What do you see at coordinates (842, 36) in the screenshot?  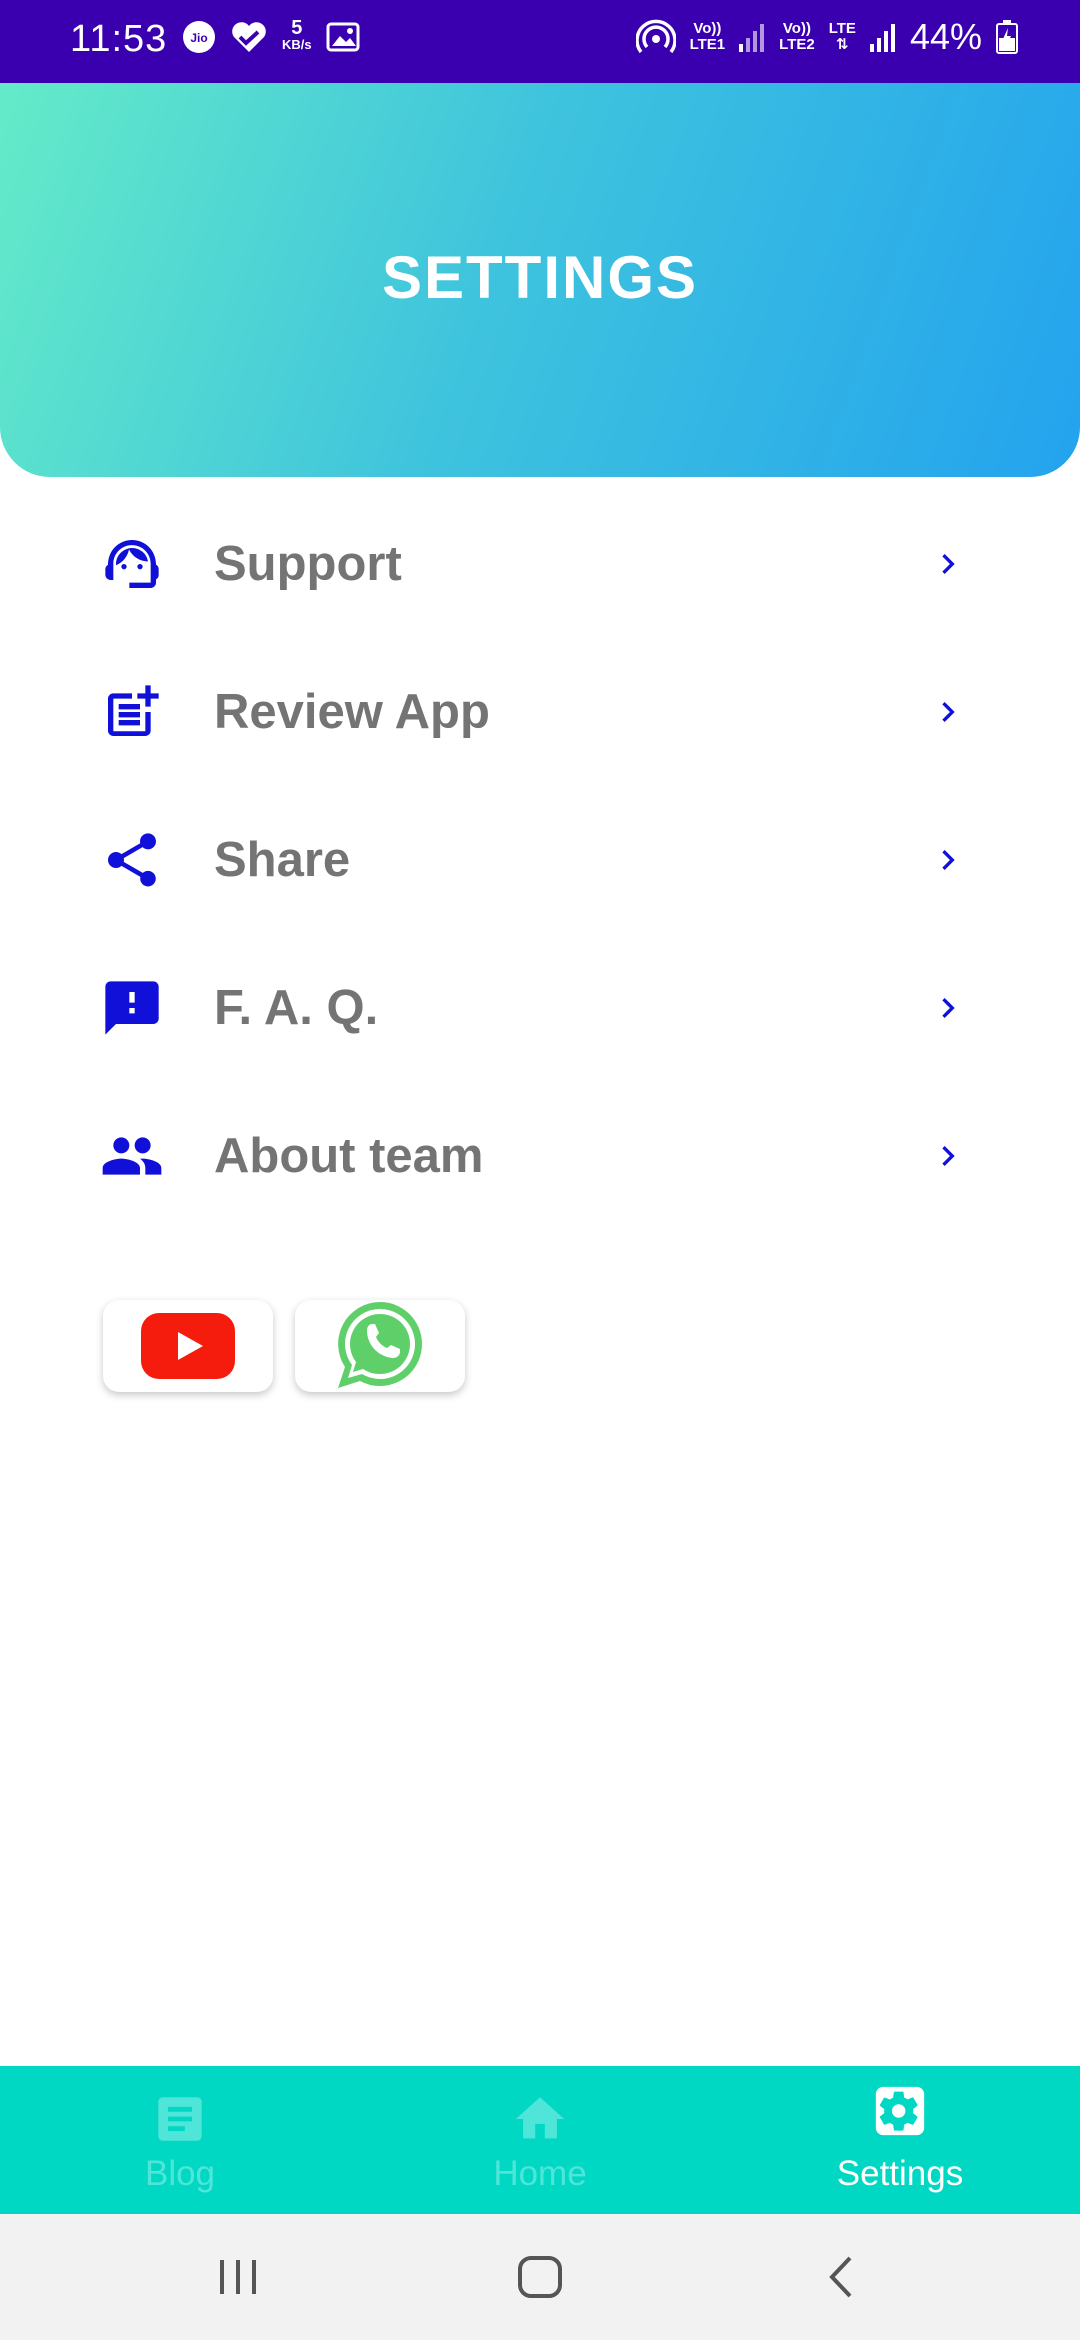 I see `lte-label: LTE ⇅` at bounding box center [842, 36].